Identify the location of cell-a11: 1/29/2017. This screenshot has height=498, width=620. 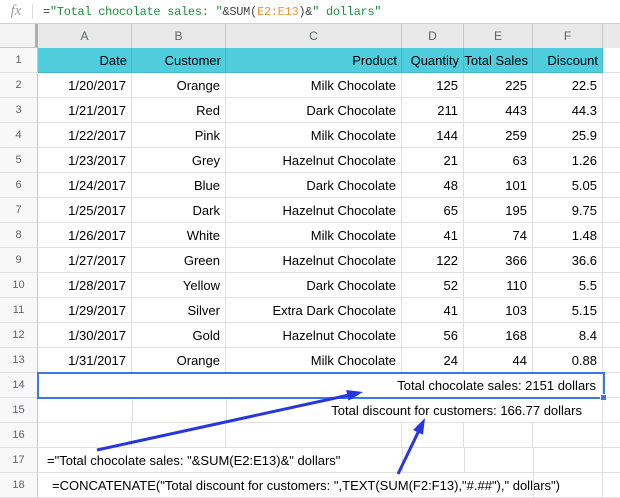
(85, 310).